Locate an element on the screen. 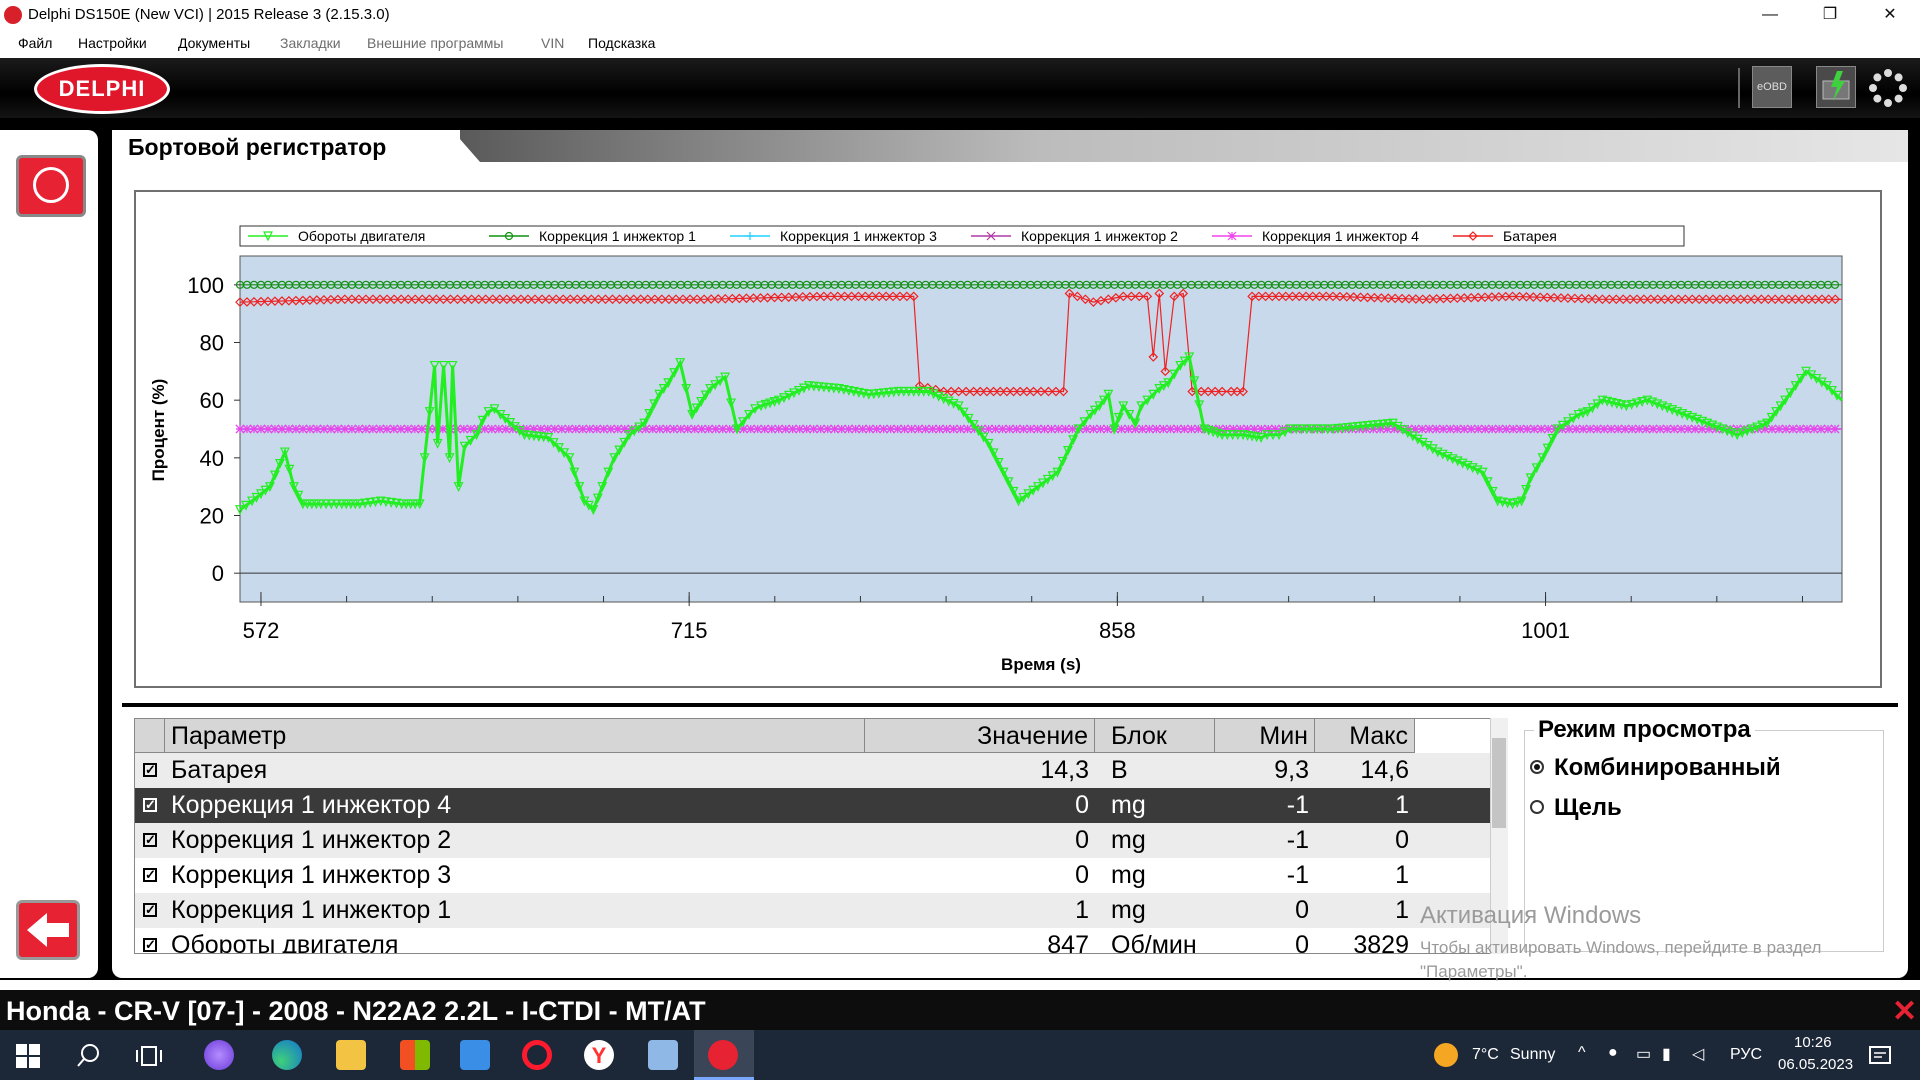  row-value: 847 is located at coordinates (1068, 942).